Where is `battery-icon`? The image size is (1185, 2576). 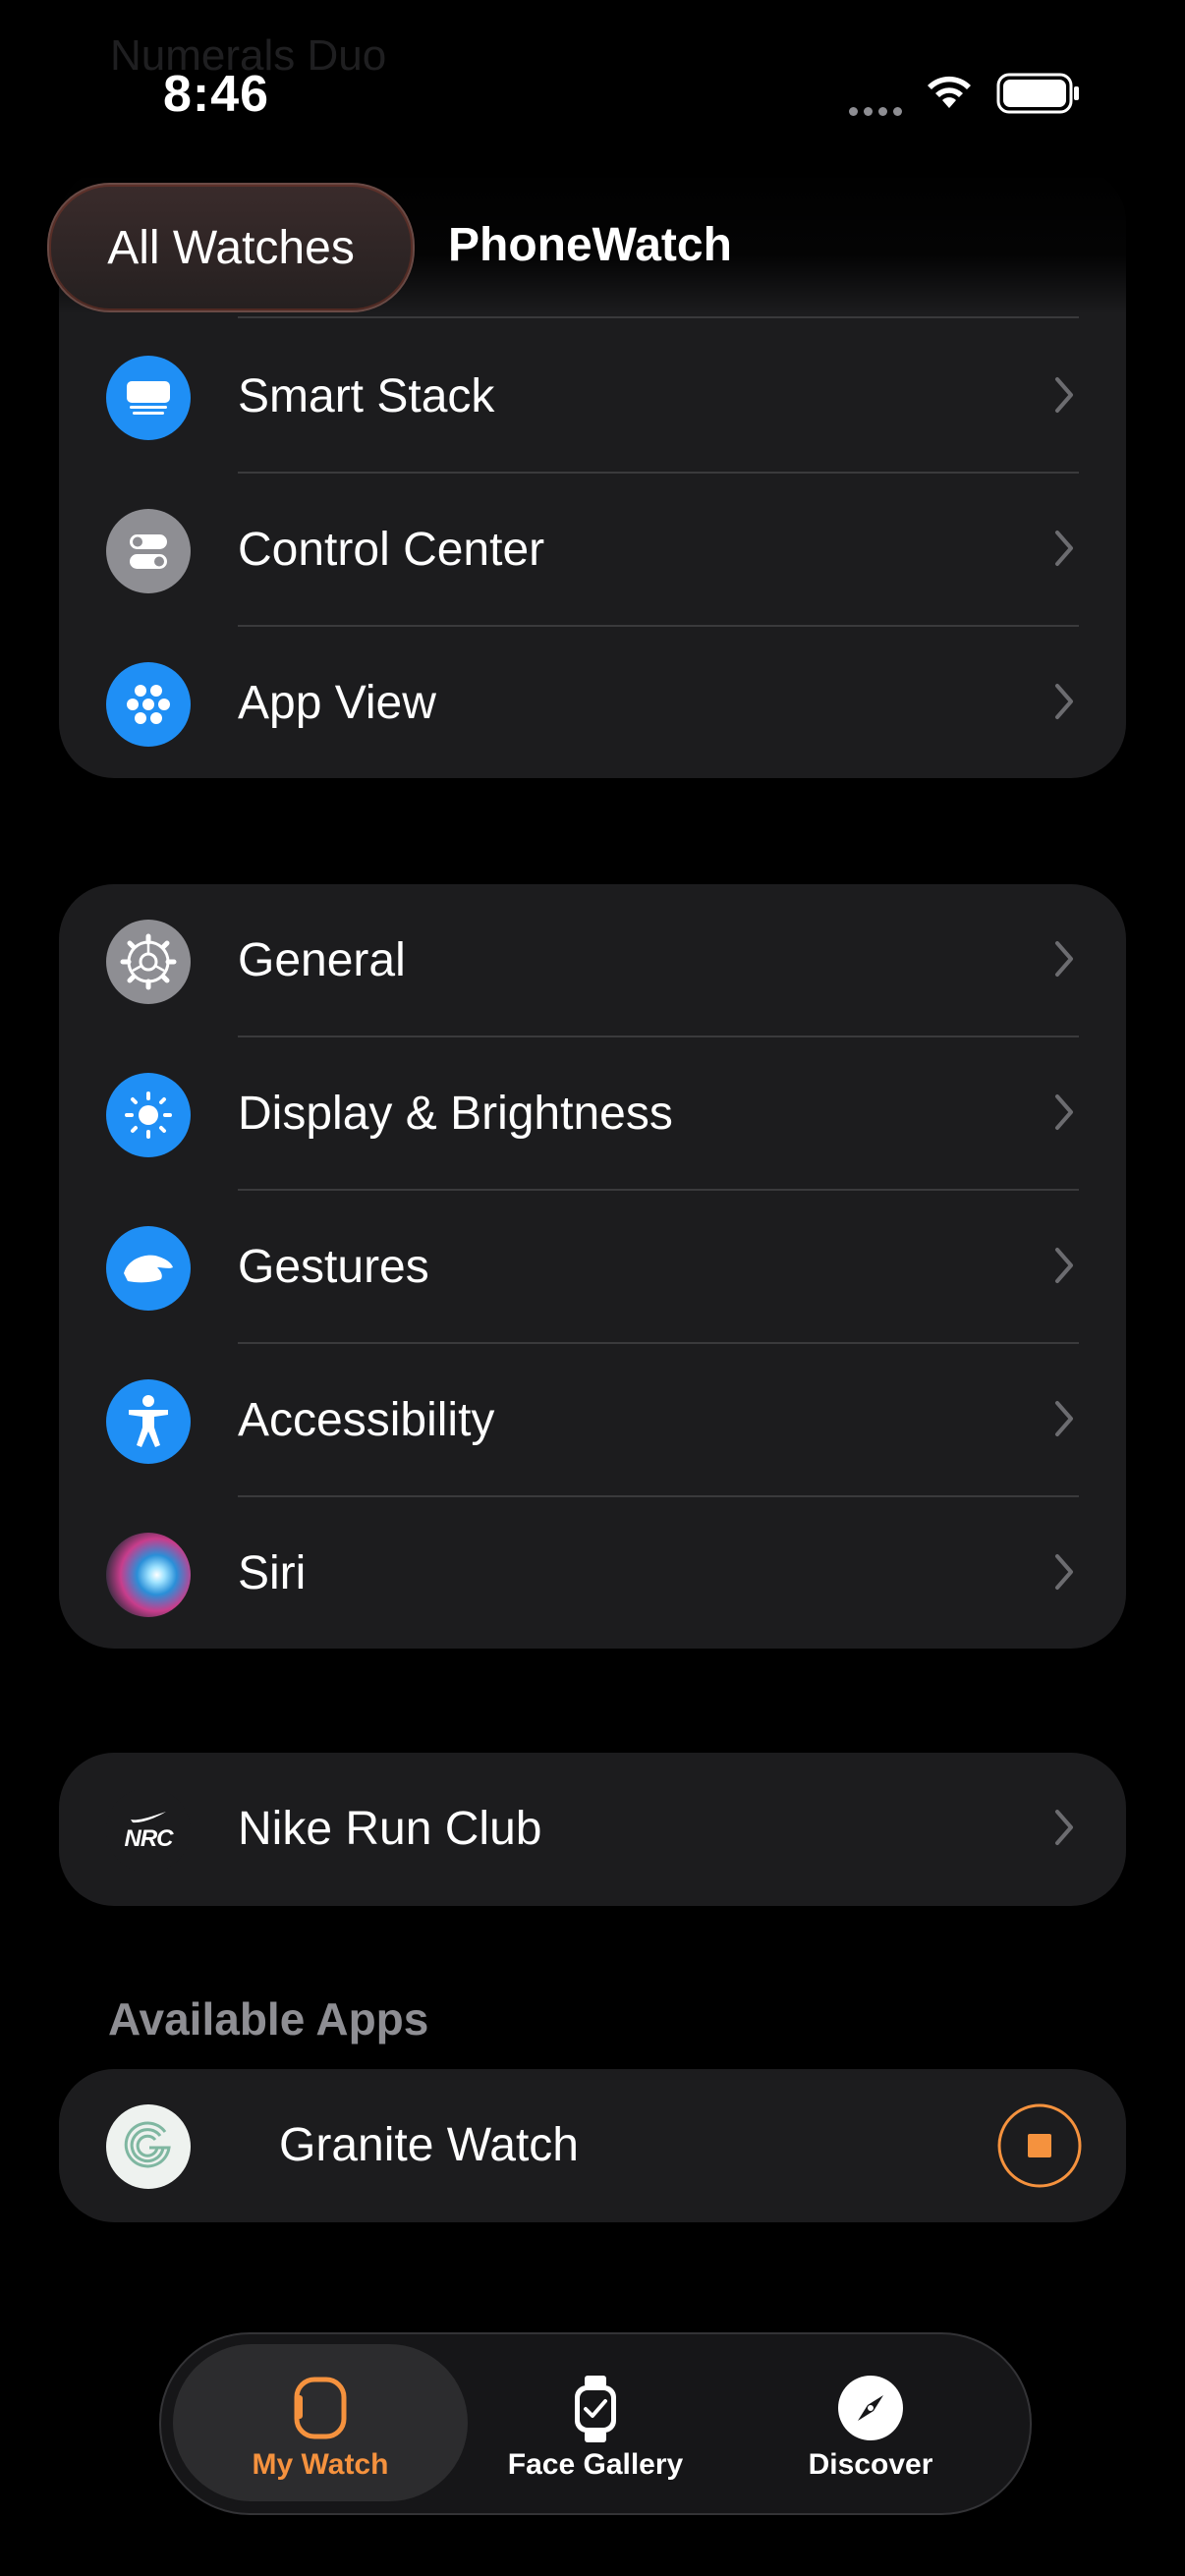 battery-icon is located at coordinates (1038, 93).